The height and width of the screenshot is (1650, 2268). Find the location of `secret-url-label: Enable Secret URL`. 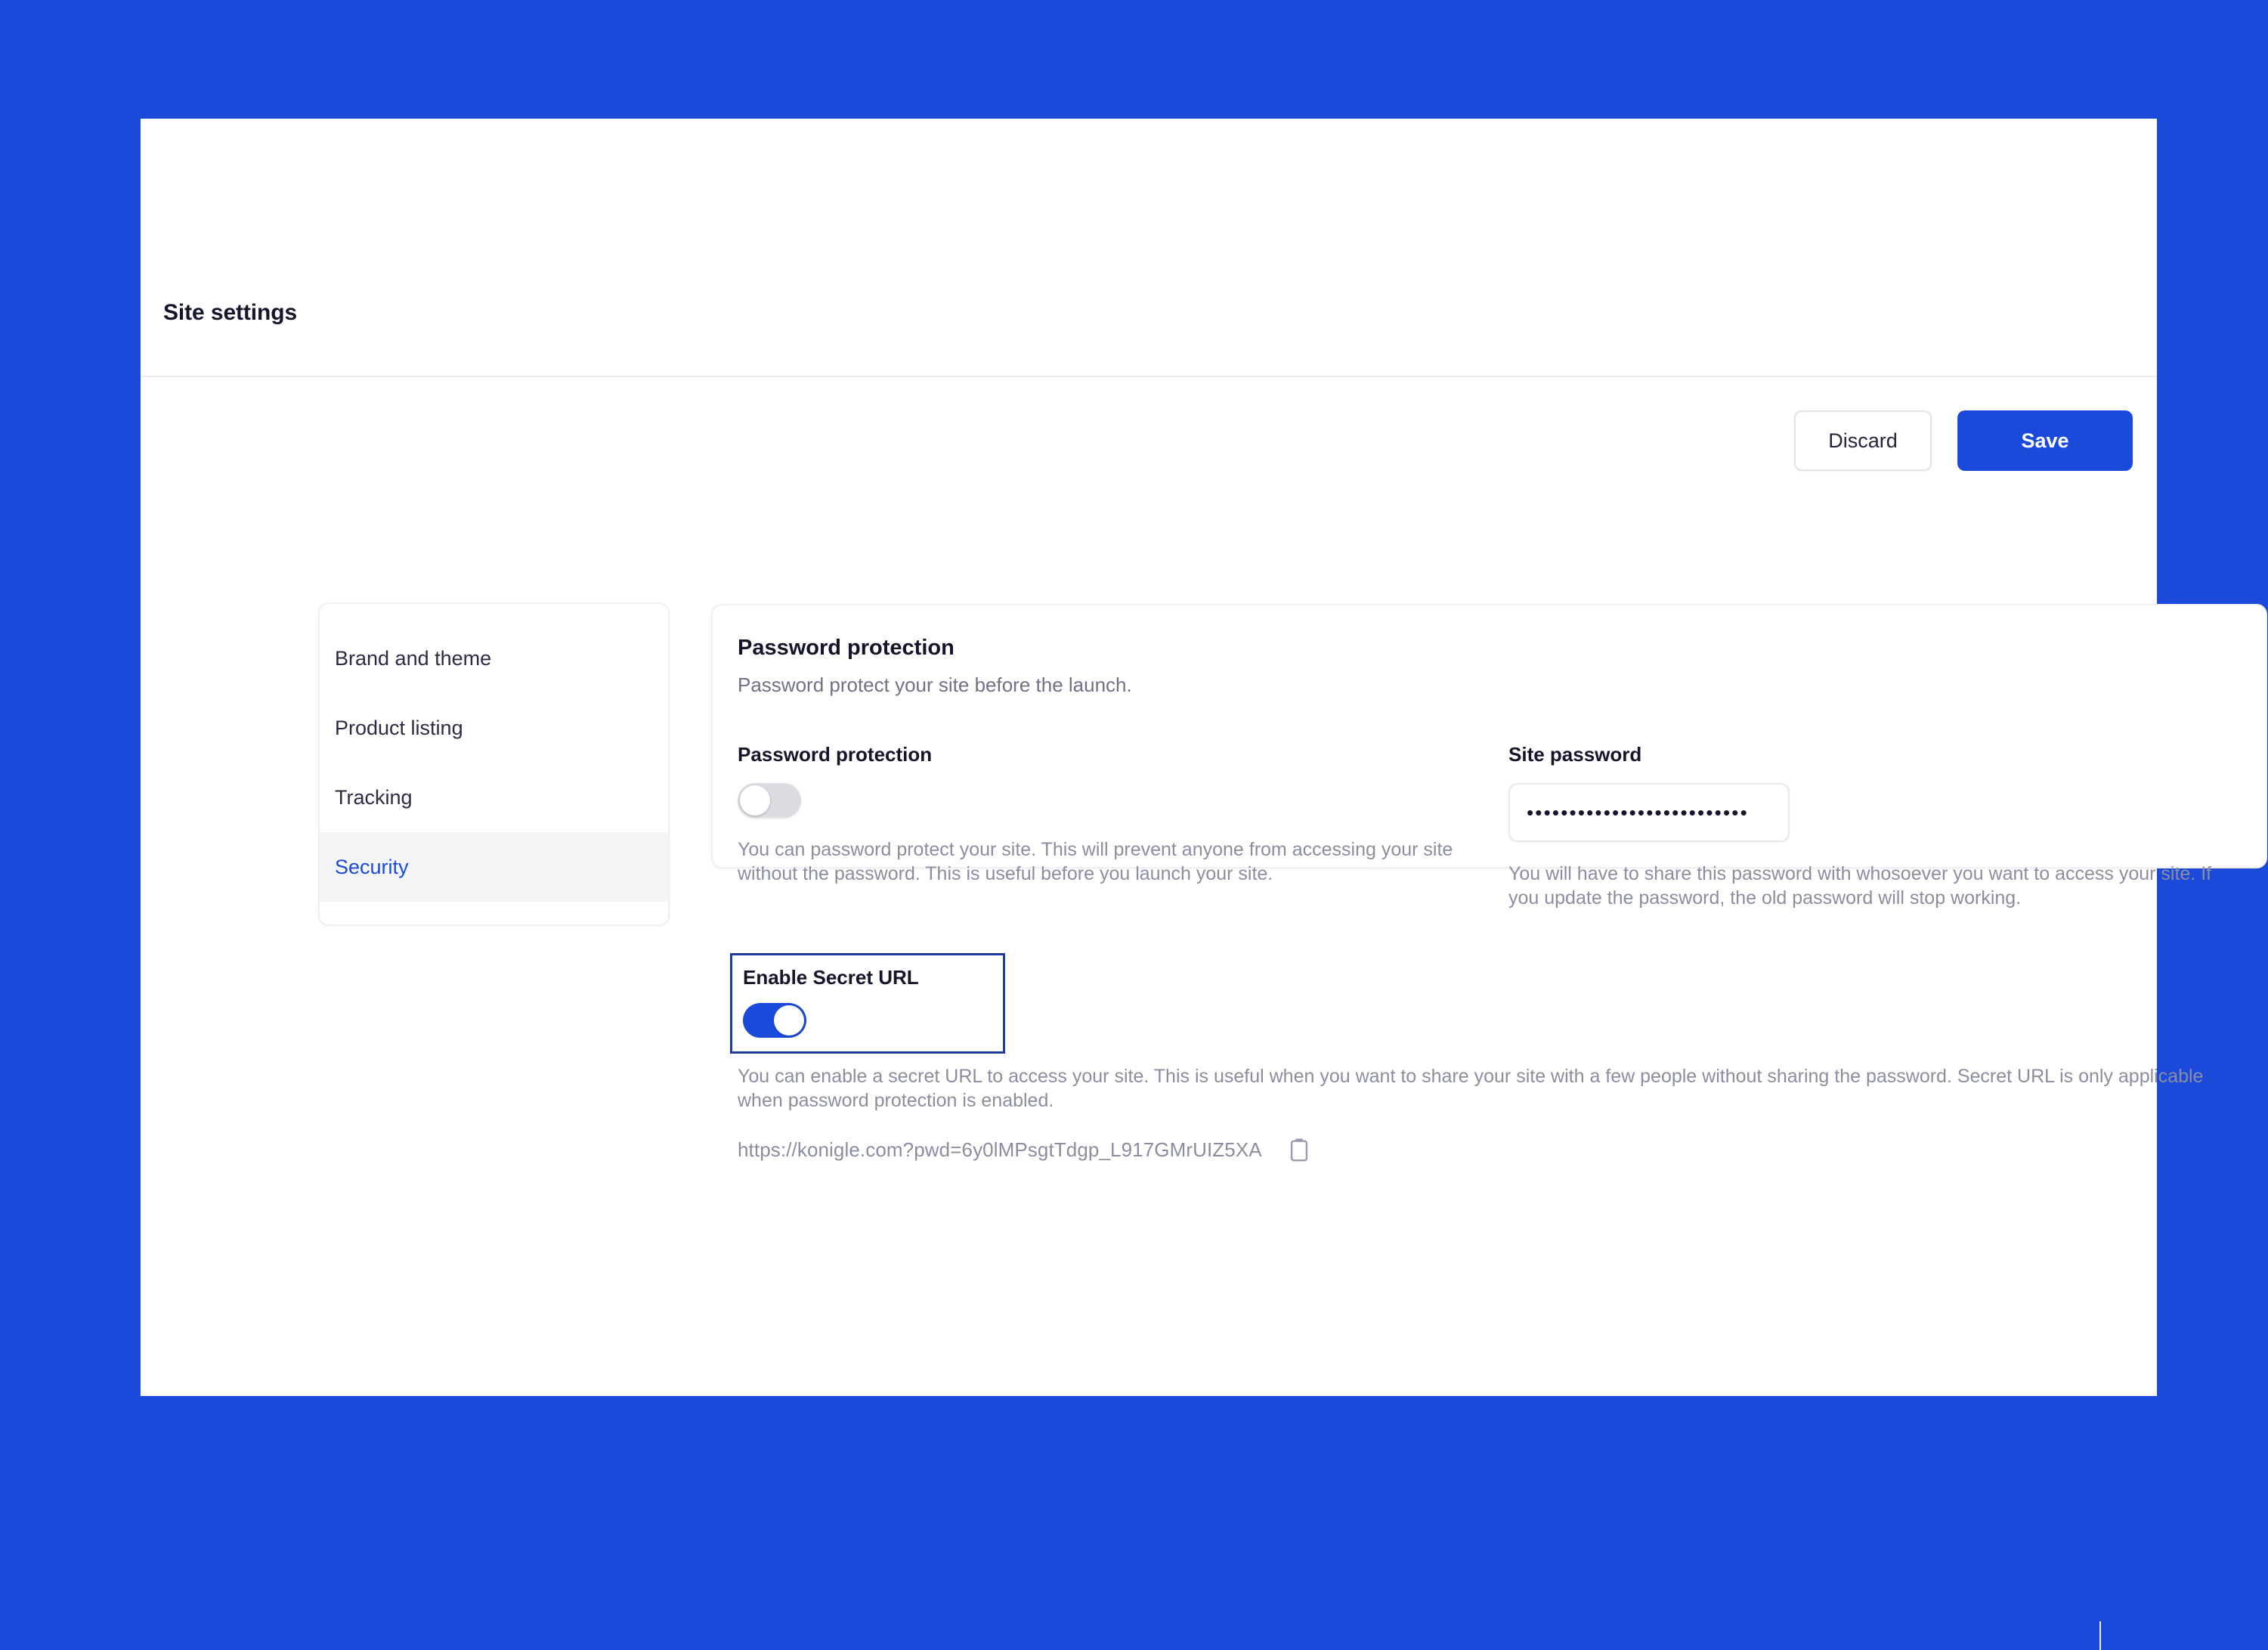

secret-url-label: Enable Secret URL is located at coordinates (831, 977).